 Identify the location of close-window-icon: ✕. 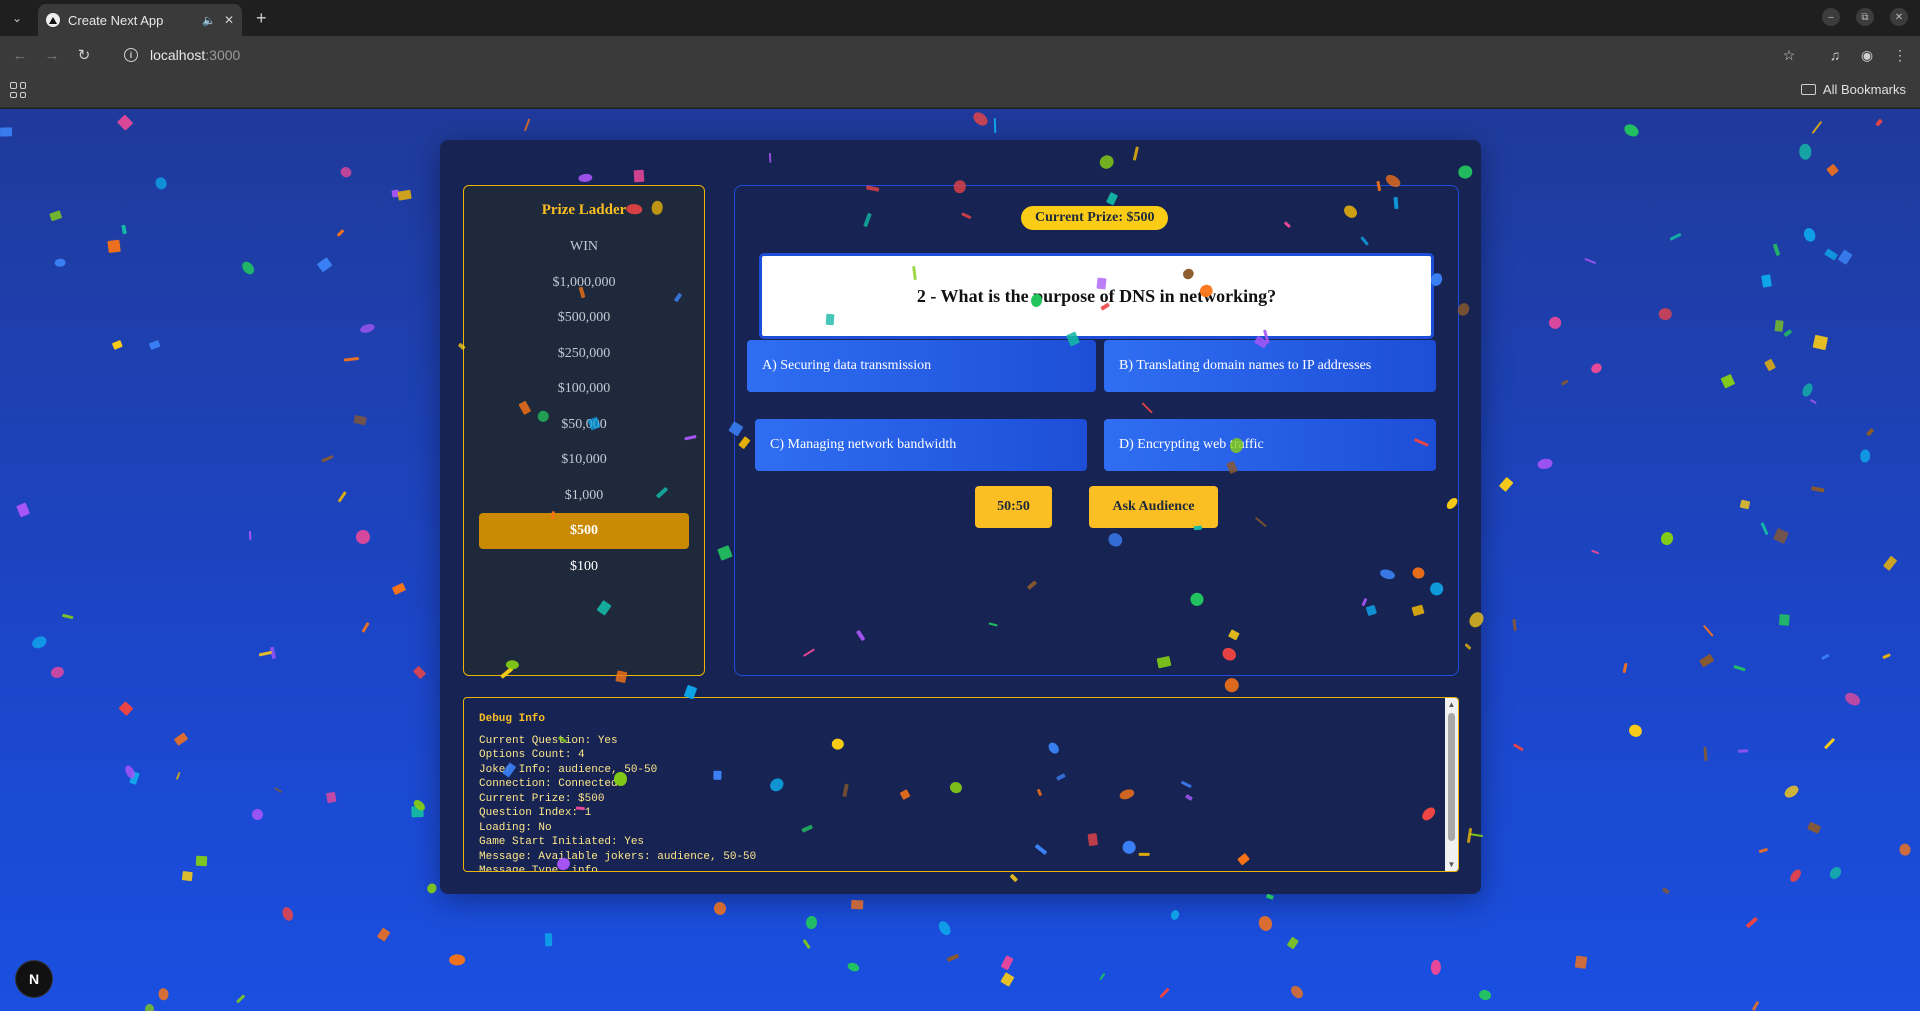
(1899, 17).